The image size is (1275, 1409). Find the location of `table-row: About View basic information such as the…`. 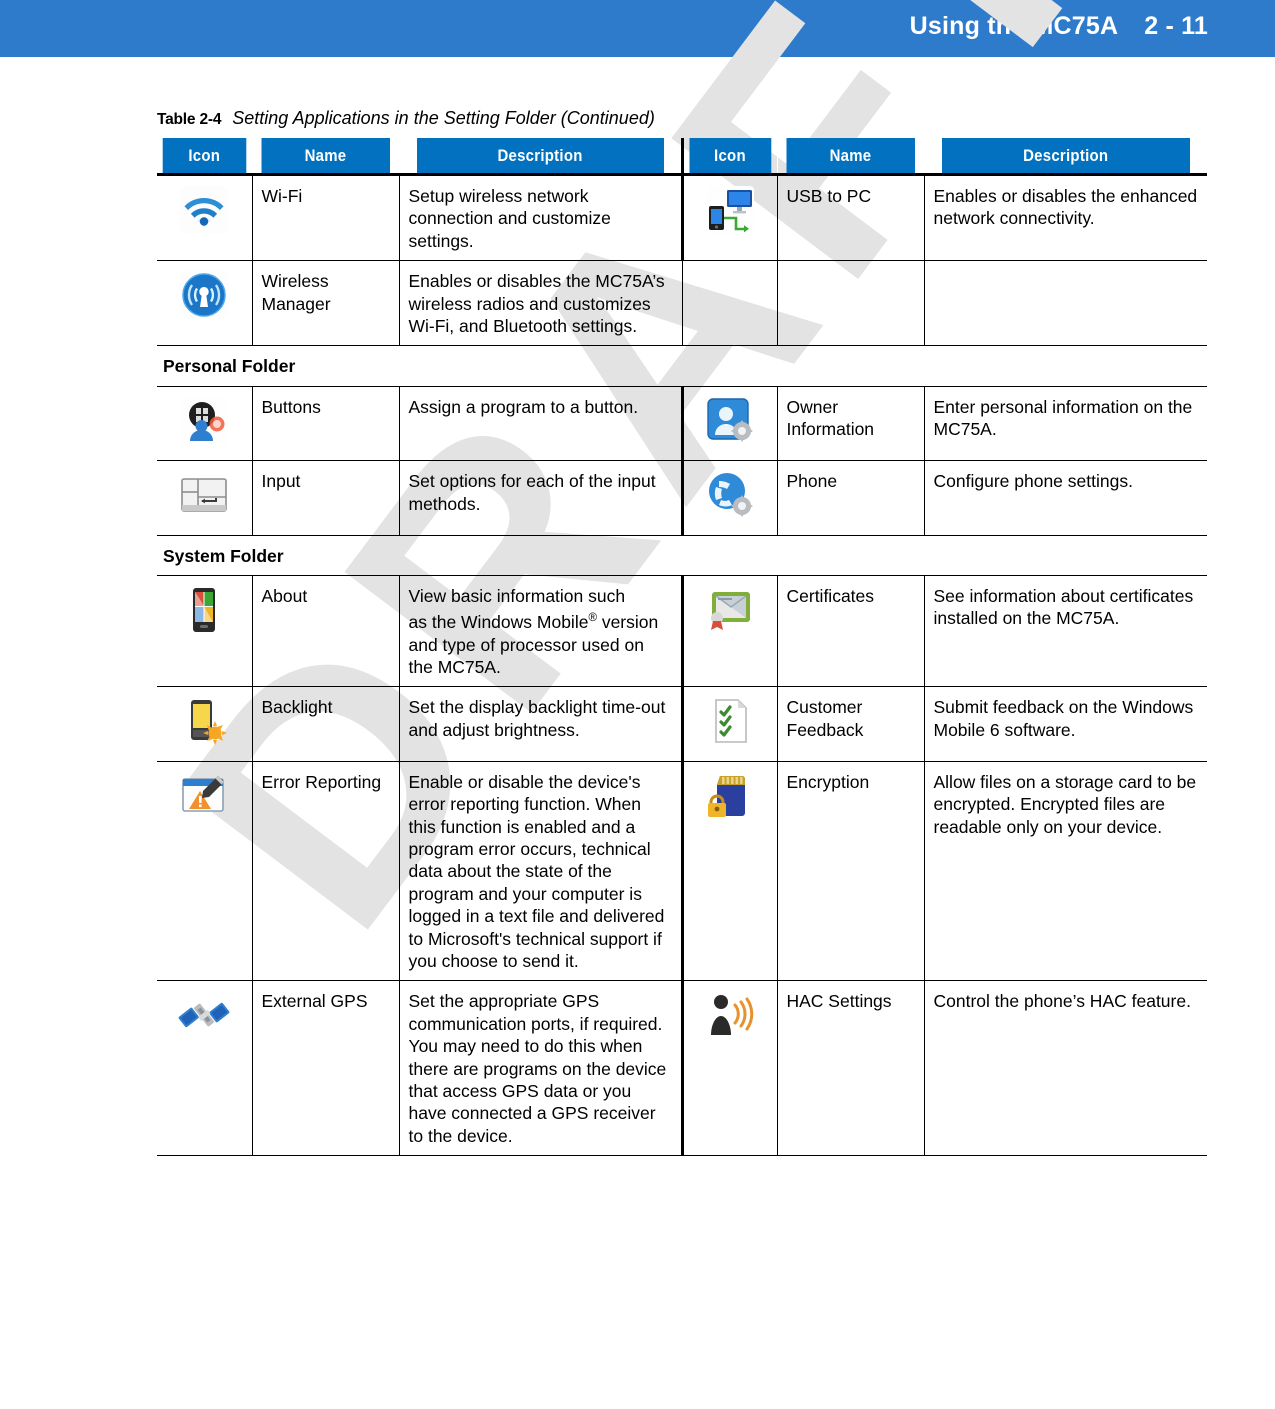

table-row: About View basic information such as the… is located at coordinates (682, 631).